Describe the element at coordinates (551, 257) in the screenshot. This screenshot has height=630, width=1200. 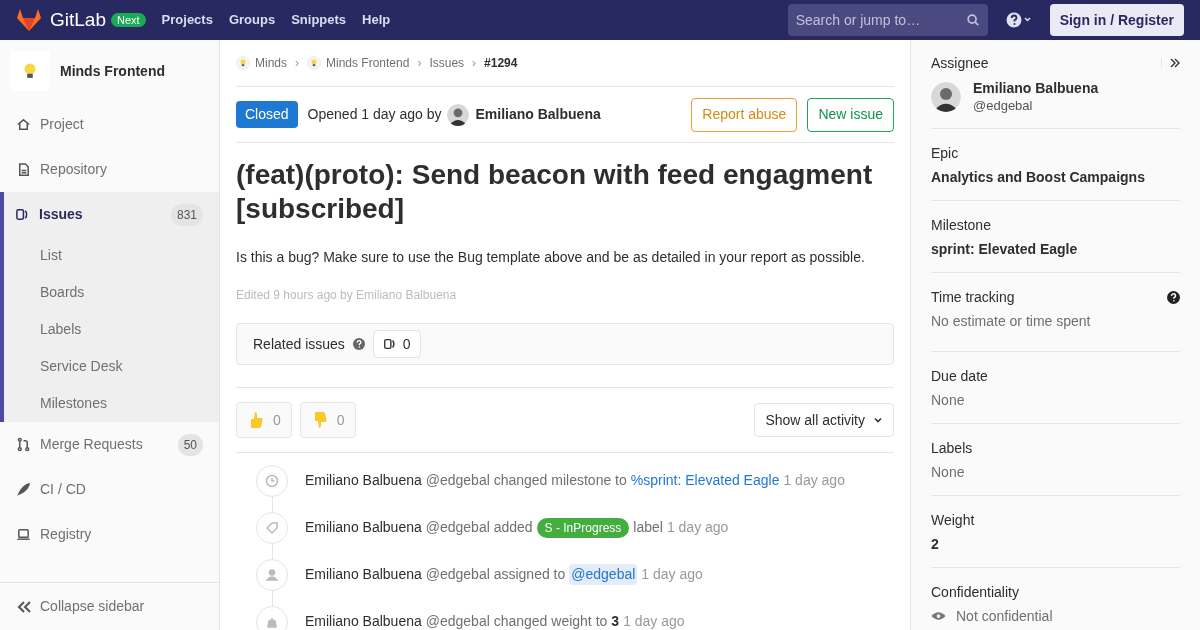
I see `issue-description: Is this a bug? Make sure to use the Bug template above and be as detailed in your report as possible.` at that location.